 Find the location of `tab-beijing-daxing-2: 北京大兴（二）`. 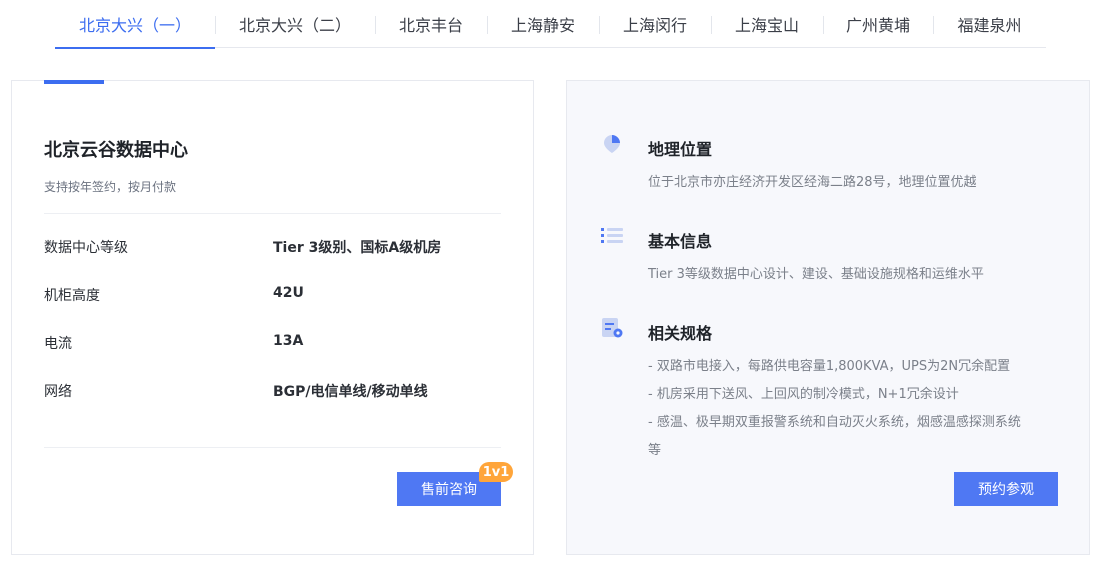

tab-beijing-daxing-2: 北京大兴（二） is located at coordinates (295, 24).